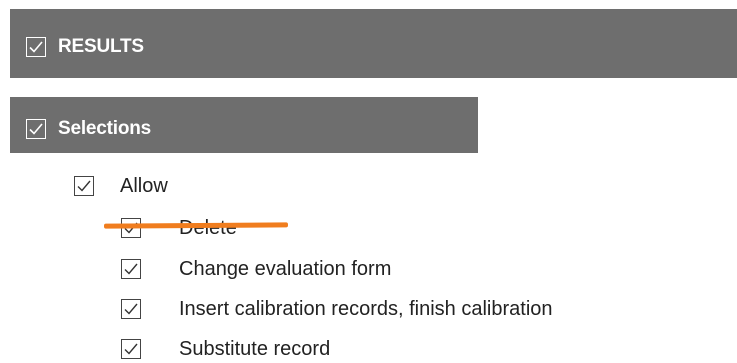  I want to click on allow-checkbox, so click(84, 186).